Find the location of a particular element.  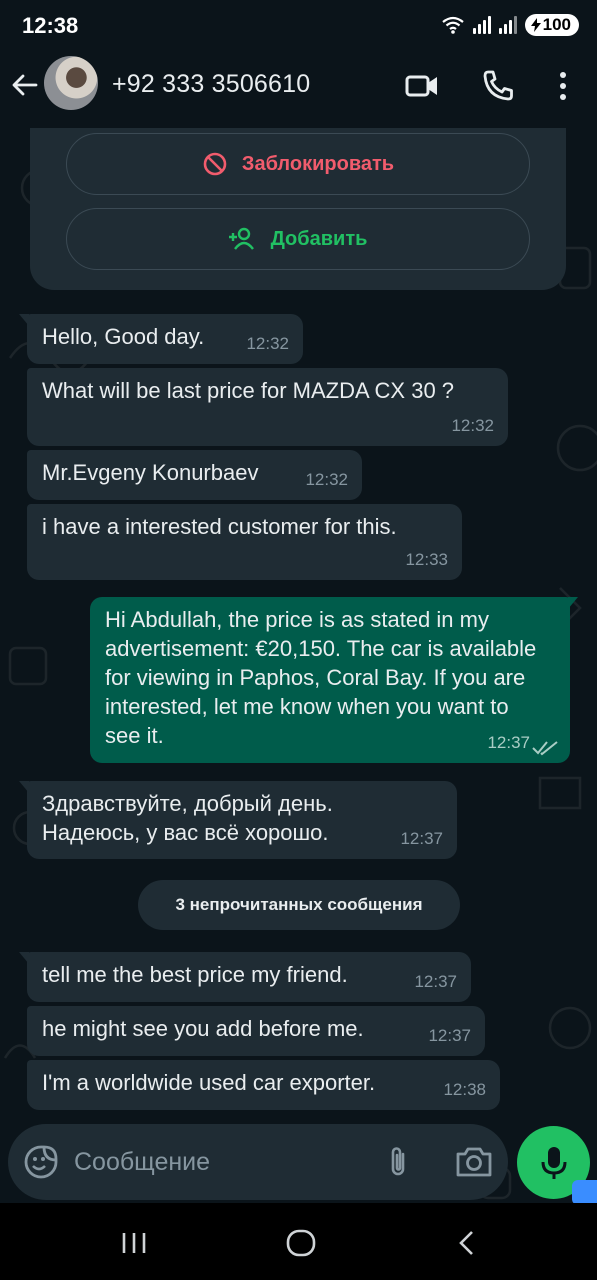

camera-icon is located at coordinates (474, 1162).